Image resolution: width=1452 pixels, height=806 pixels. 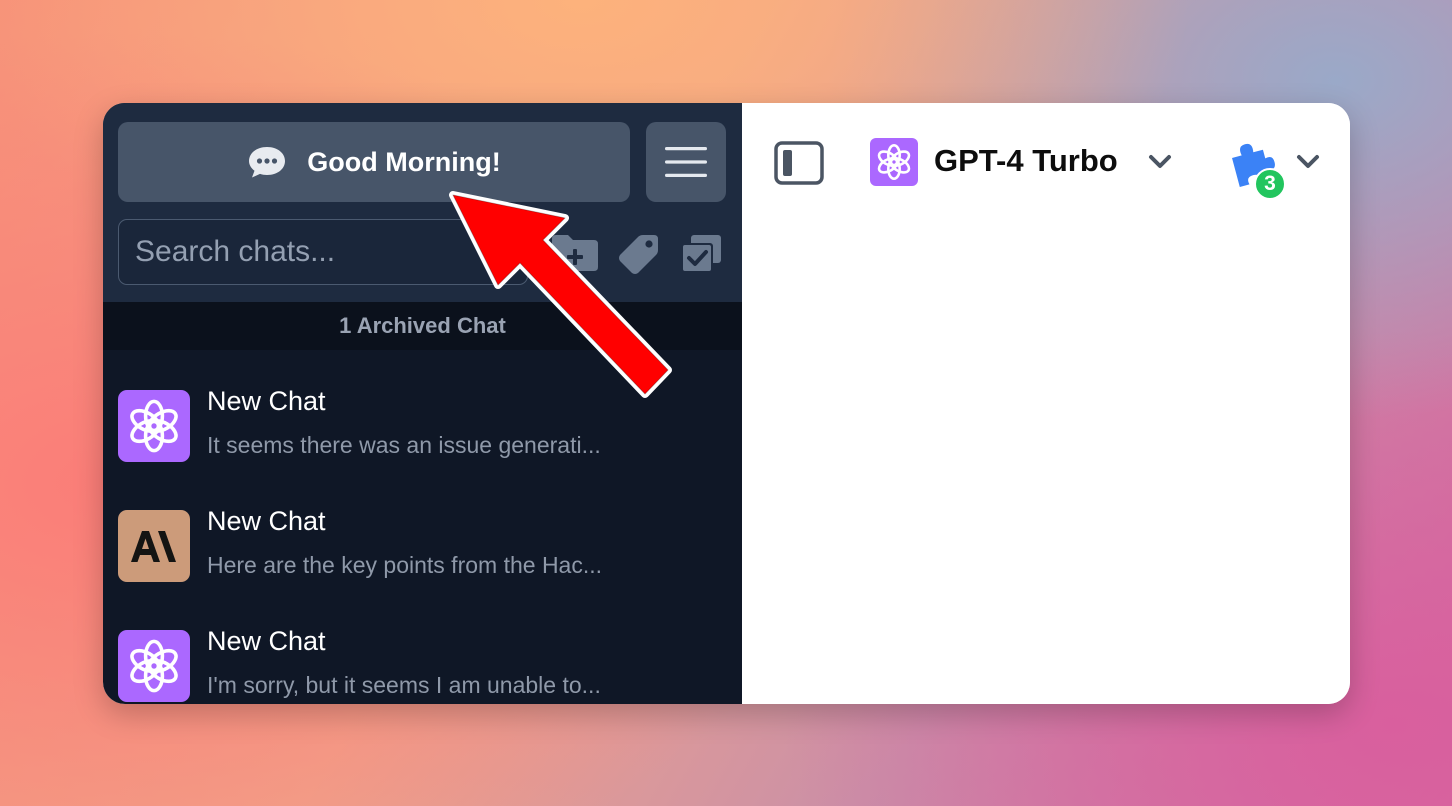 I want to click on archived-chats-link: 1 Archived Chat, so click(x=422, y=326).